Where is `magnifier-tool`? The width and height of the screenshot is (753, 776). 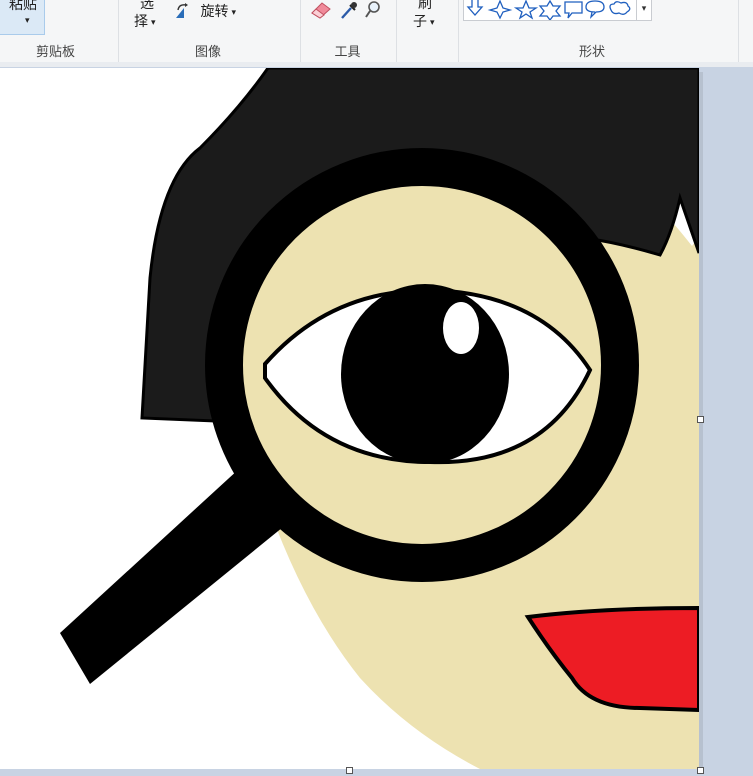
magnifier-tool is located at coordinates (375, 12).